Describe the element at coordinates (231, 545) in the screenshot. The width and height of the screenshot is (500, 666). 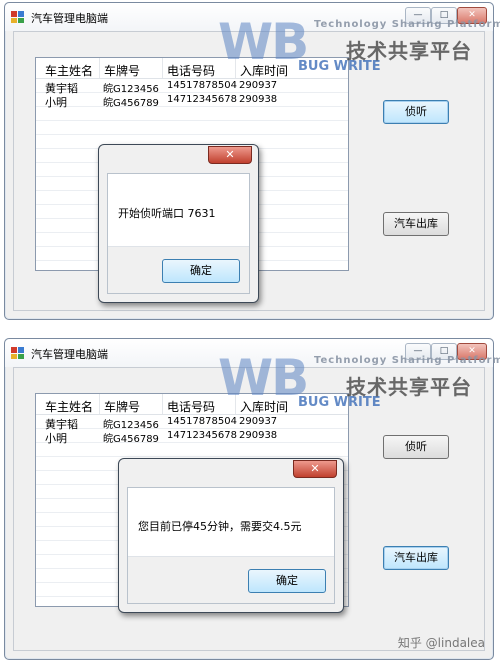
I see `dialog-body: 您目前已停45分钟，需要交4.5元 确定` at that location.